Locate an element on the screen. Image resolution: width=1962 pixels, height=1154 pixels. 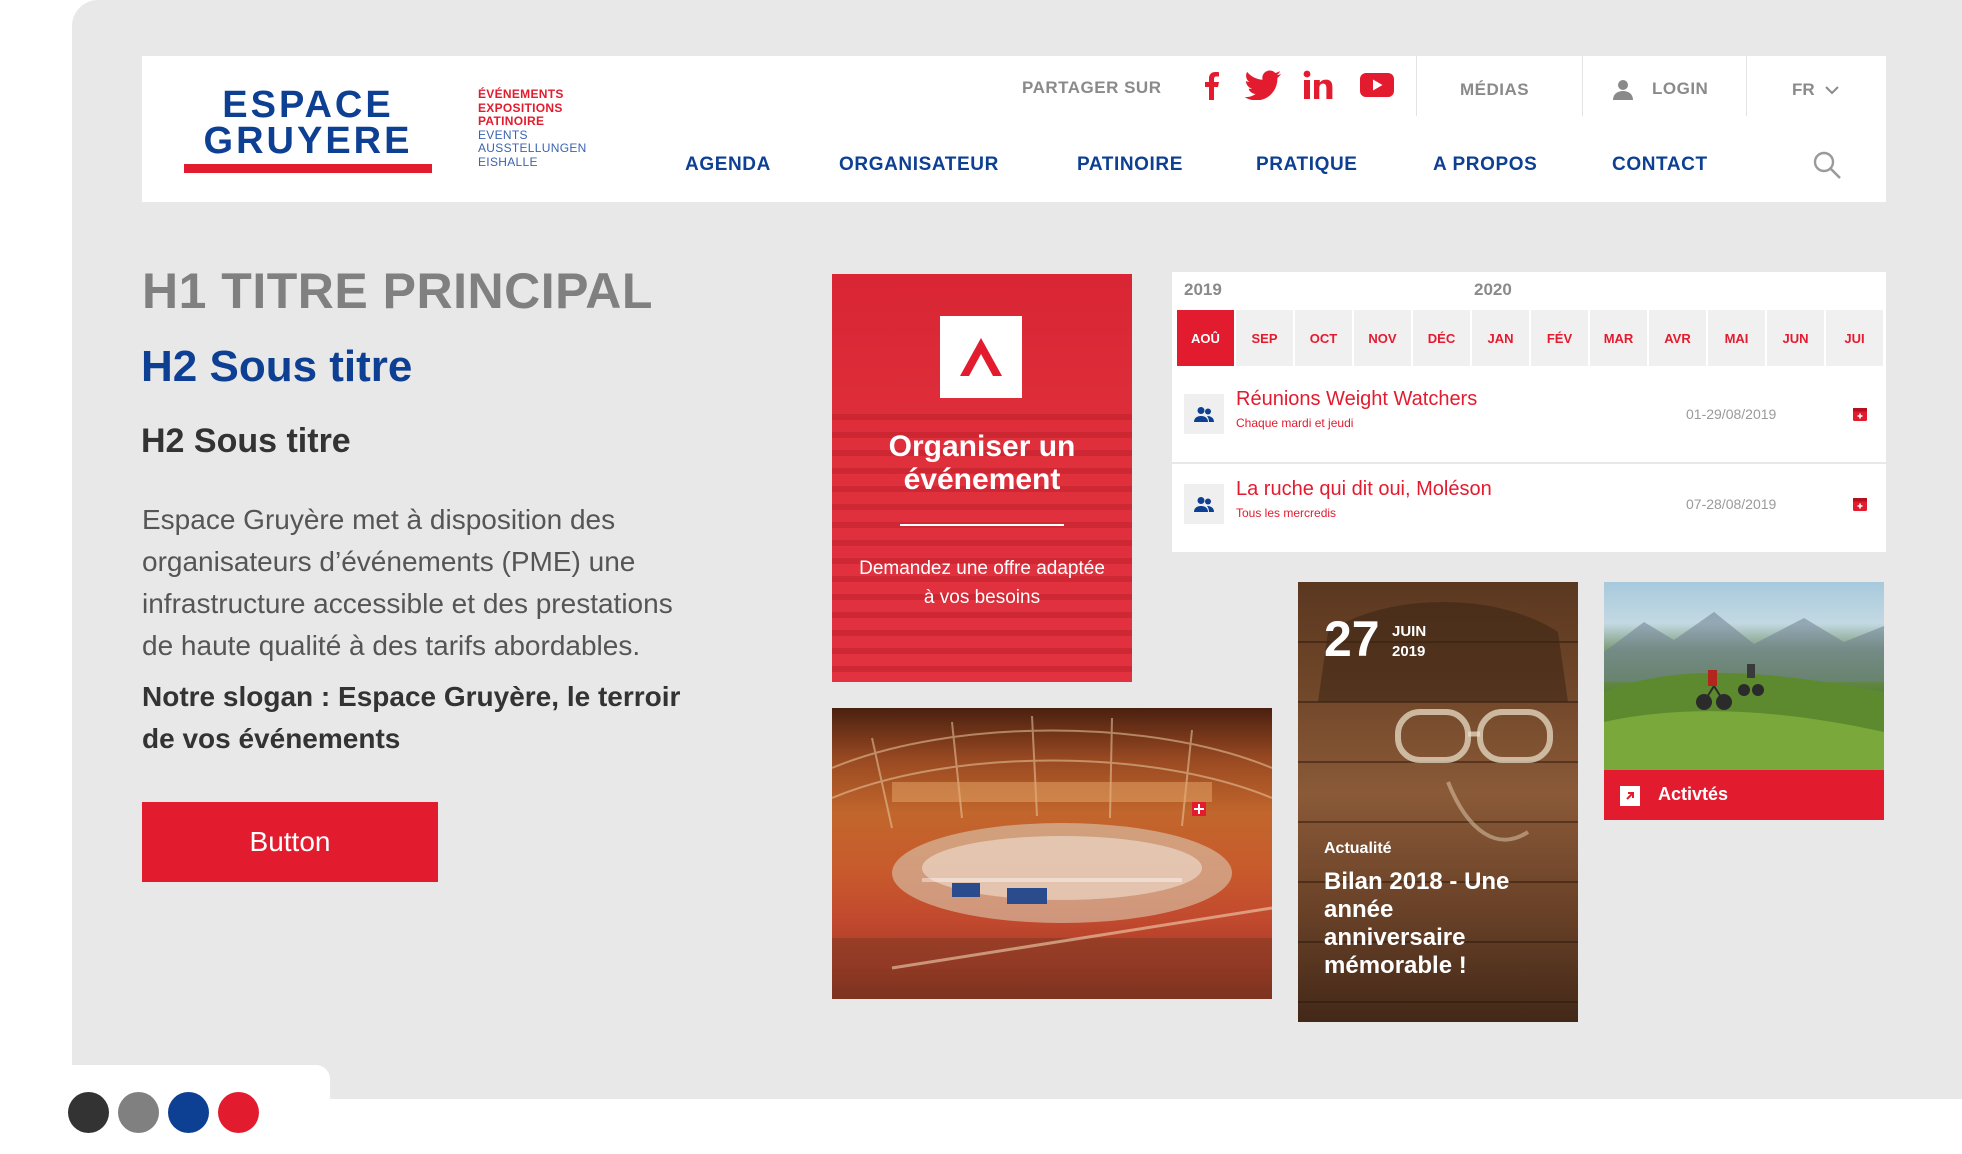
tagline-fr-1: ÉVÉNEMENTS is located at coordinates (521, 94).